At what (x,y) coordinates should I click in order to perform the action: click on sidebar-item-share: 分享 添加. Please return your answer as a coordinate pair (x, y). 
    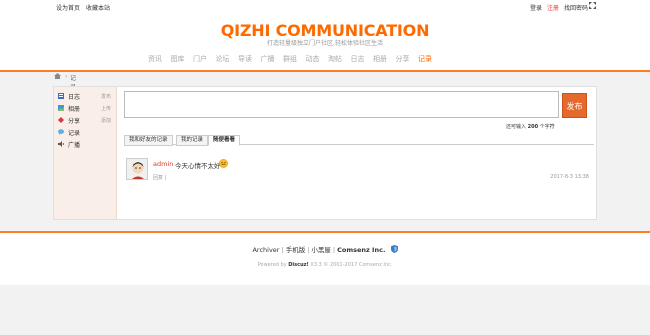
    Looking at the image, I should click on (87, 120).